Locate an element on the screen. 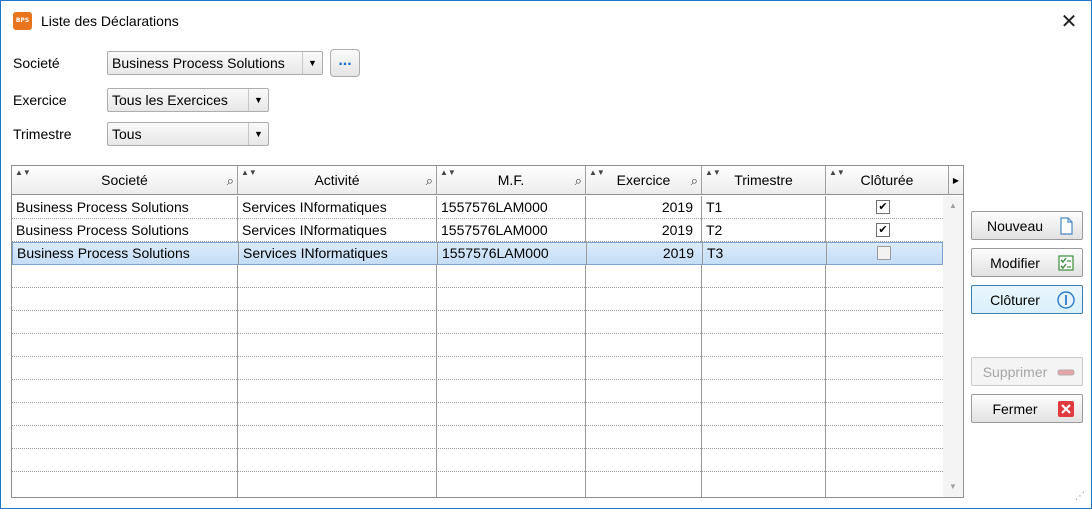 The width and height of the screenshot is (1092, 509). societe-select-value: Business Process Solutions is located at coordinates (198, 63).